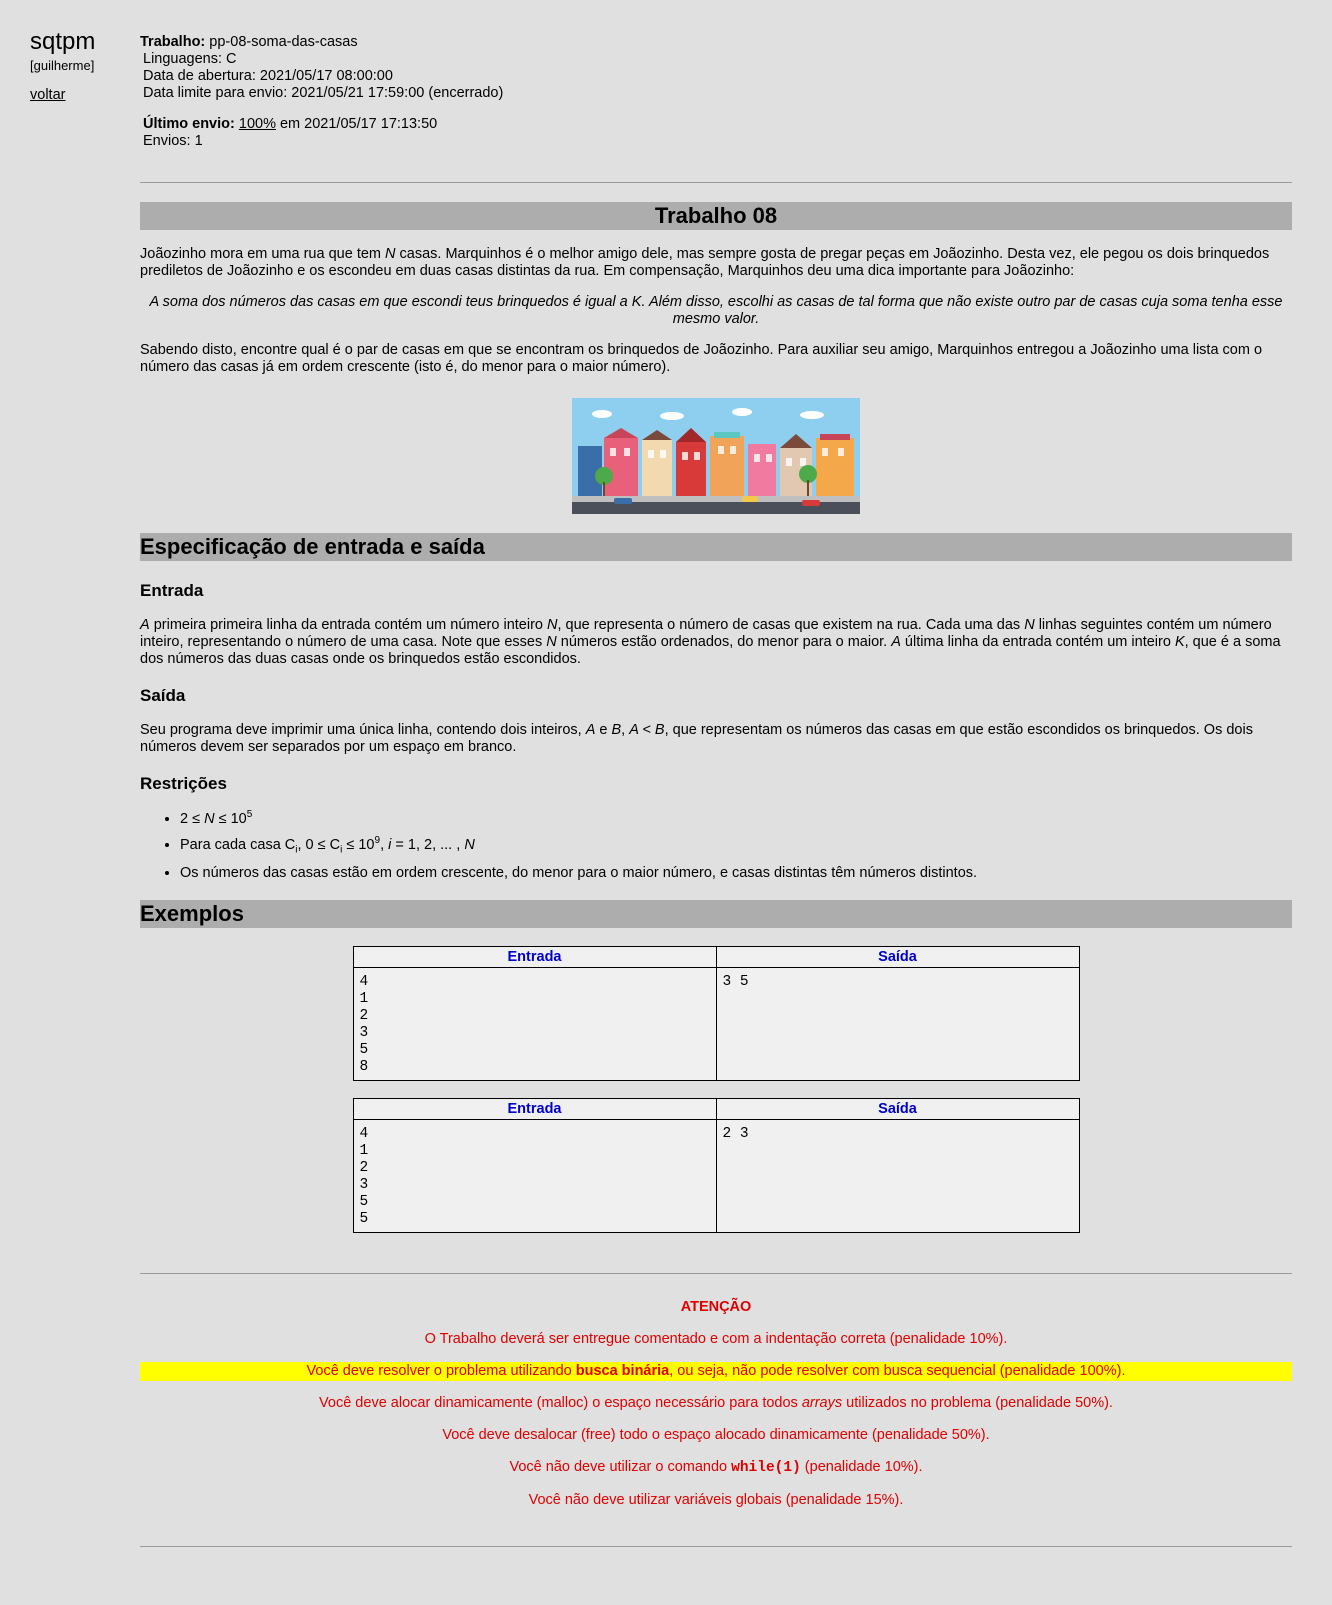 The height and width of the screenshot is (1605, 1332). Describe the element at coordinates (189, 124) in the screenshot. I see `last-send-label: Último envio:` at that location.